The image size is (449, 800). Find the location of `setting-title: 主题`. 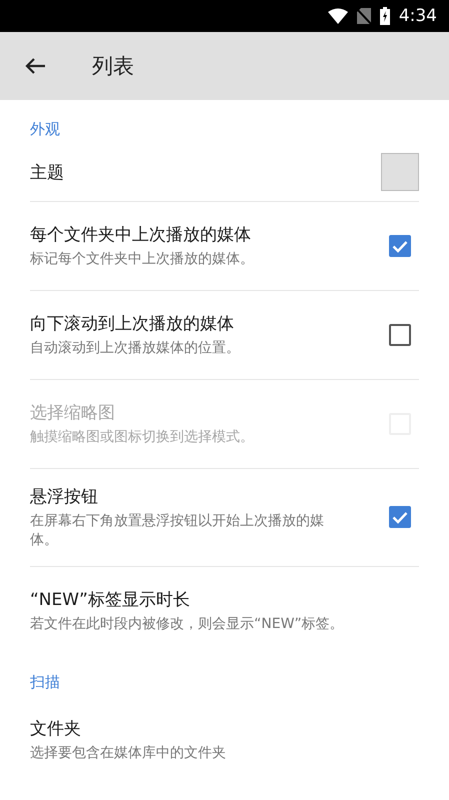

setting-title: 主题 is located at coordinates (47, 173).